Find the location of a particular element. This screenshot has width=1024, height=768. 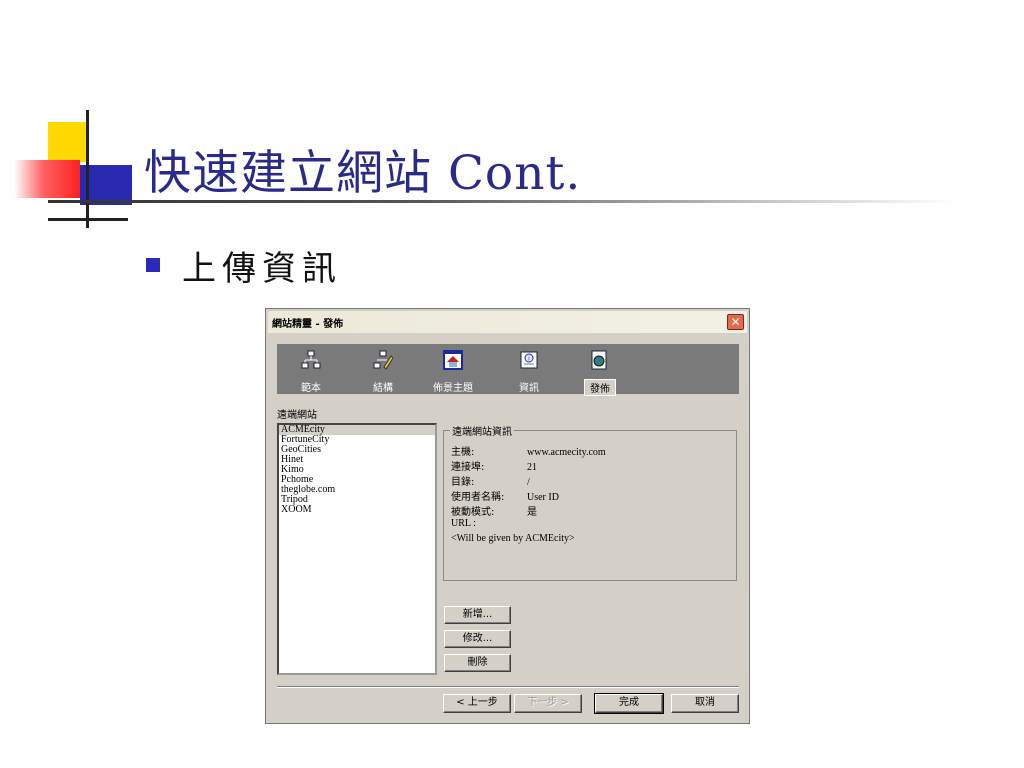

host-row: 主機: www.acmecity.com is located at coordinates (528, 450).